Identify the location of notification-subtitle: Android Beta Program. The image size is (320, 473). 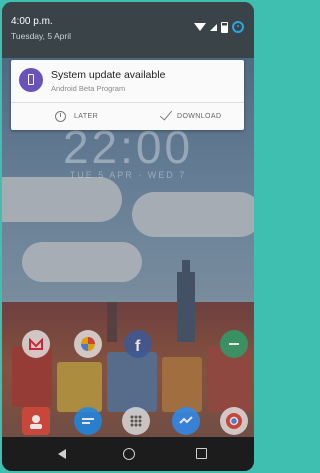
(88, 88).